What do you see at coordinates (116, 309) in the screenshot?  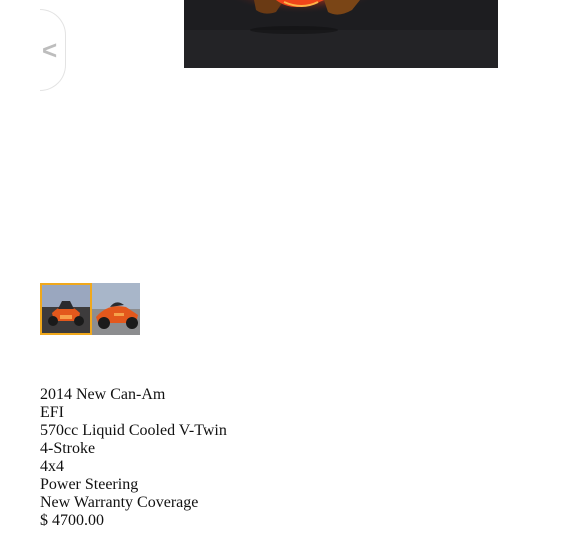 I see `thumbnail-side-view` at bounding box center [116, 309].